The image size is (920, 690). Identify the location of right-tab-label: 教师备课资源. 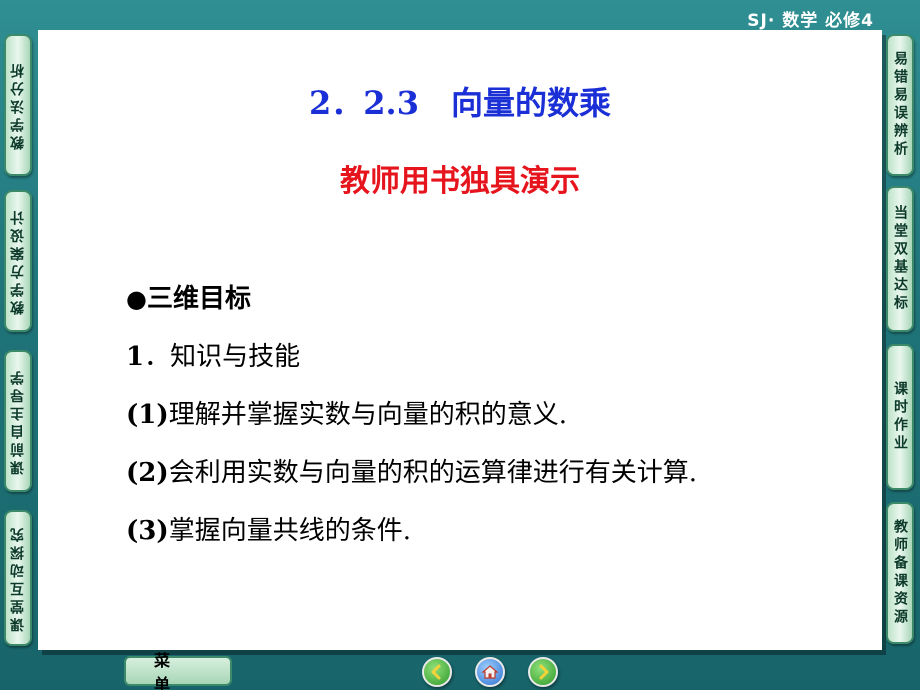
(900, 573).